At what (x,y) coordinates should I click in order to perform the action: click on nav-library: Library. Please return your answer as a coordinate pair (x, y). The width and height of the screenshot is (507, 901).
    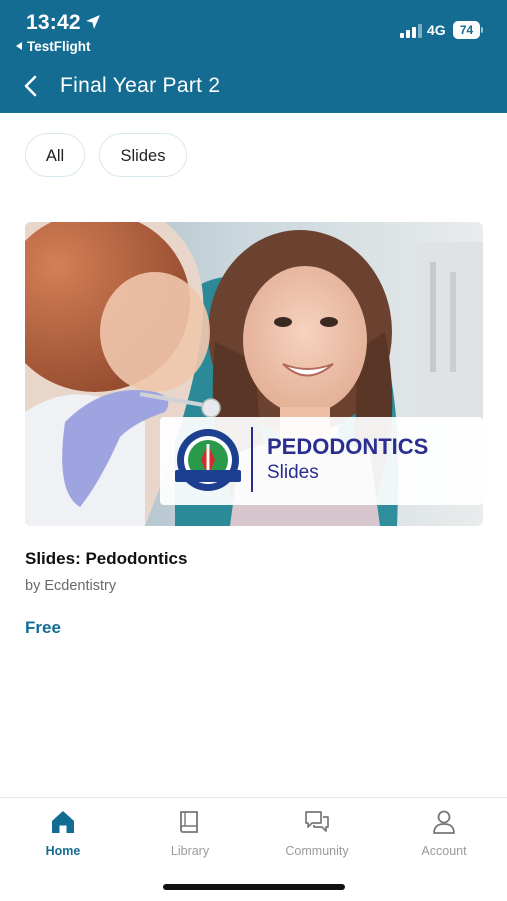
    Looking at the image, I should click on (190, 833).